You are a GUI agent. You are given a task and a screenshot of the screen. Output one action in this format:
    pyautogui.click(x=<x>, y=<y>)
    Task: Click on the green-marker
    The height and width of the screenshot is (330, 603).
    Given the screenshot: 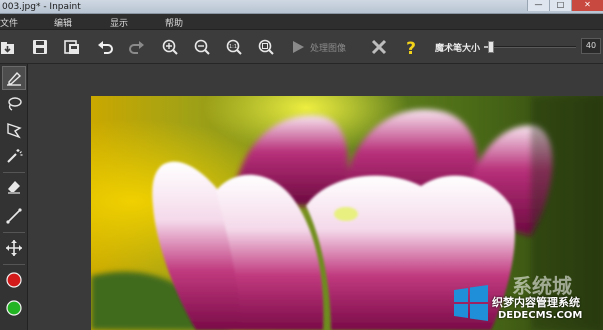 What is the action you would take?
    pyautogui.click(x=14, y=308)
    